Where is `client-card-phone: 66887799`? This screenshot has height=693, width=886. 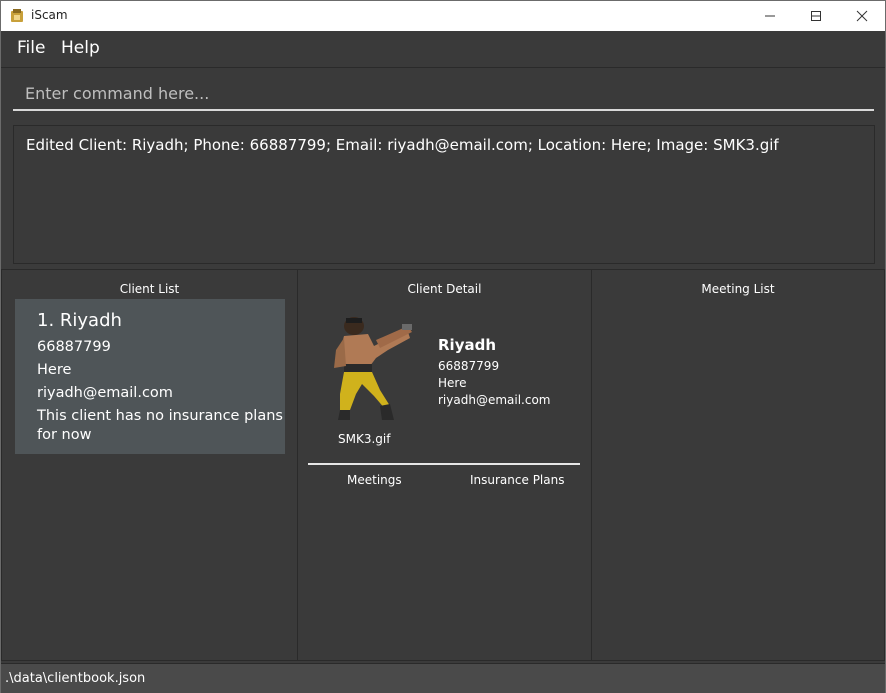 client-card-phone: 66887799 is located at coordinates (74, 347).